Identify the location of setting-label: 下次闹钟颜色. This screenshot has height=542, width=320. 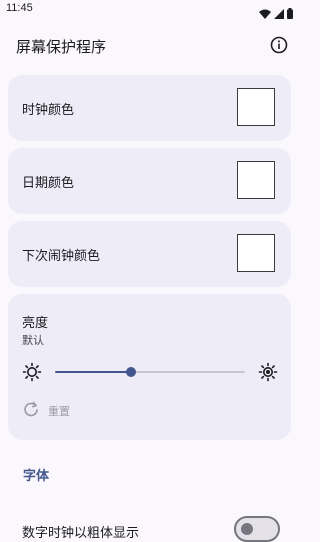
(61, 256).